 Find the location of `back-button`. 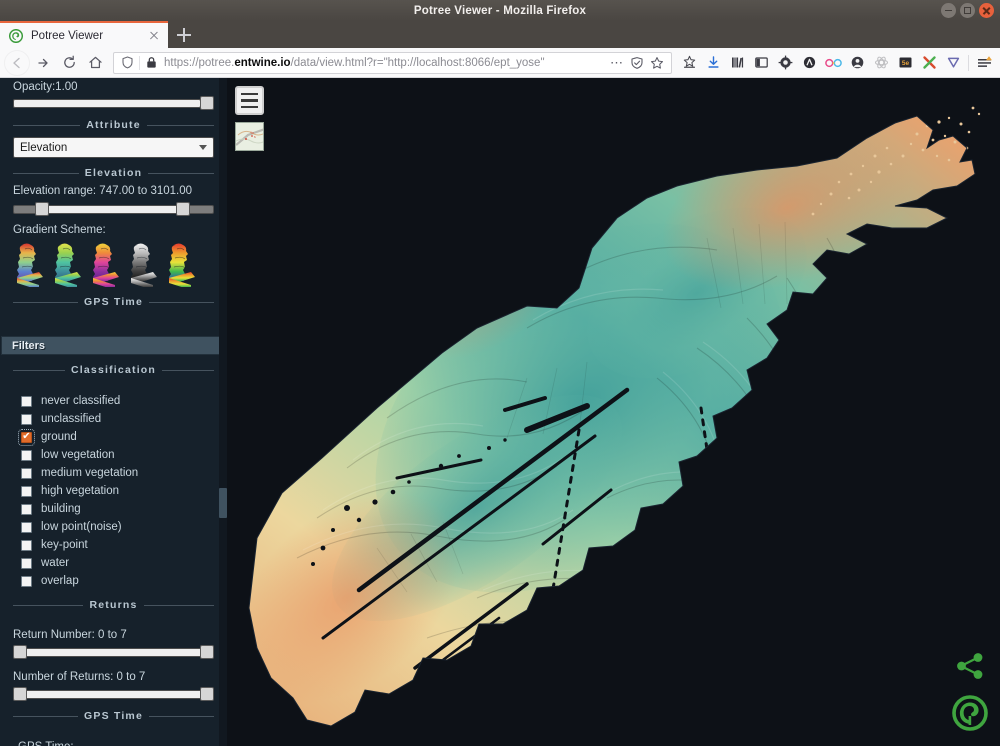

back-button is located at coordinates (17, 62).